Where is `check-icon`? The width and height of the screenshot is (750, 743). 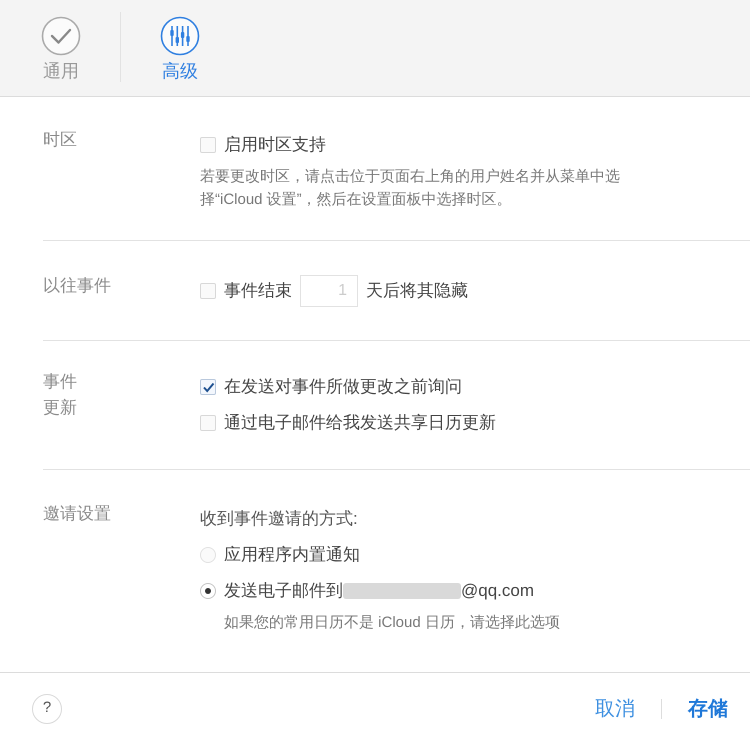
check-icon is located at coordinates (61, 36).